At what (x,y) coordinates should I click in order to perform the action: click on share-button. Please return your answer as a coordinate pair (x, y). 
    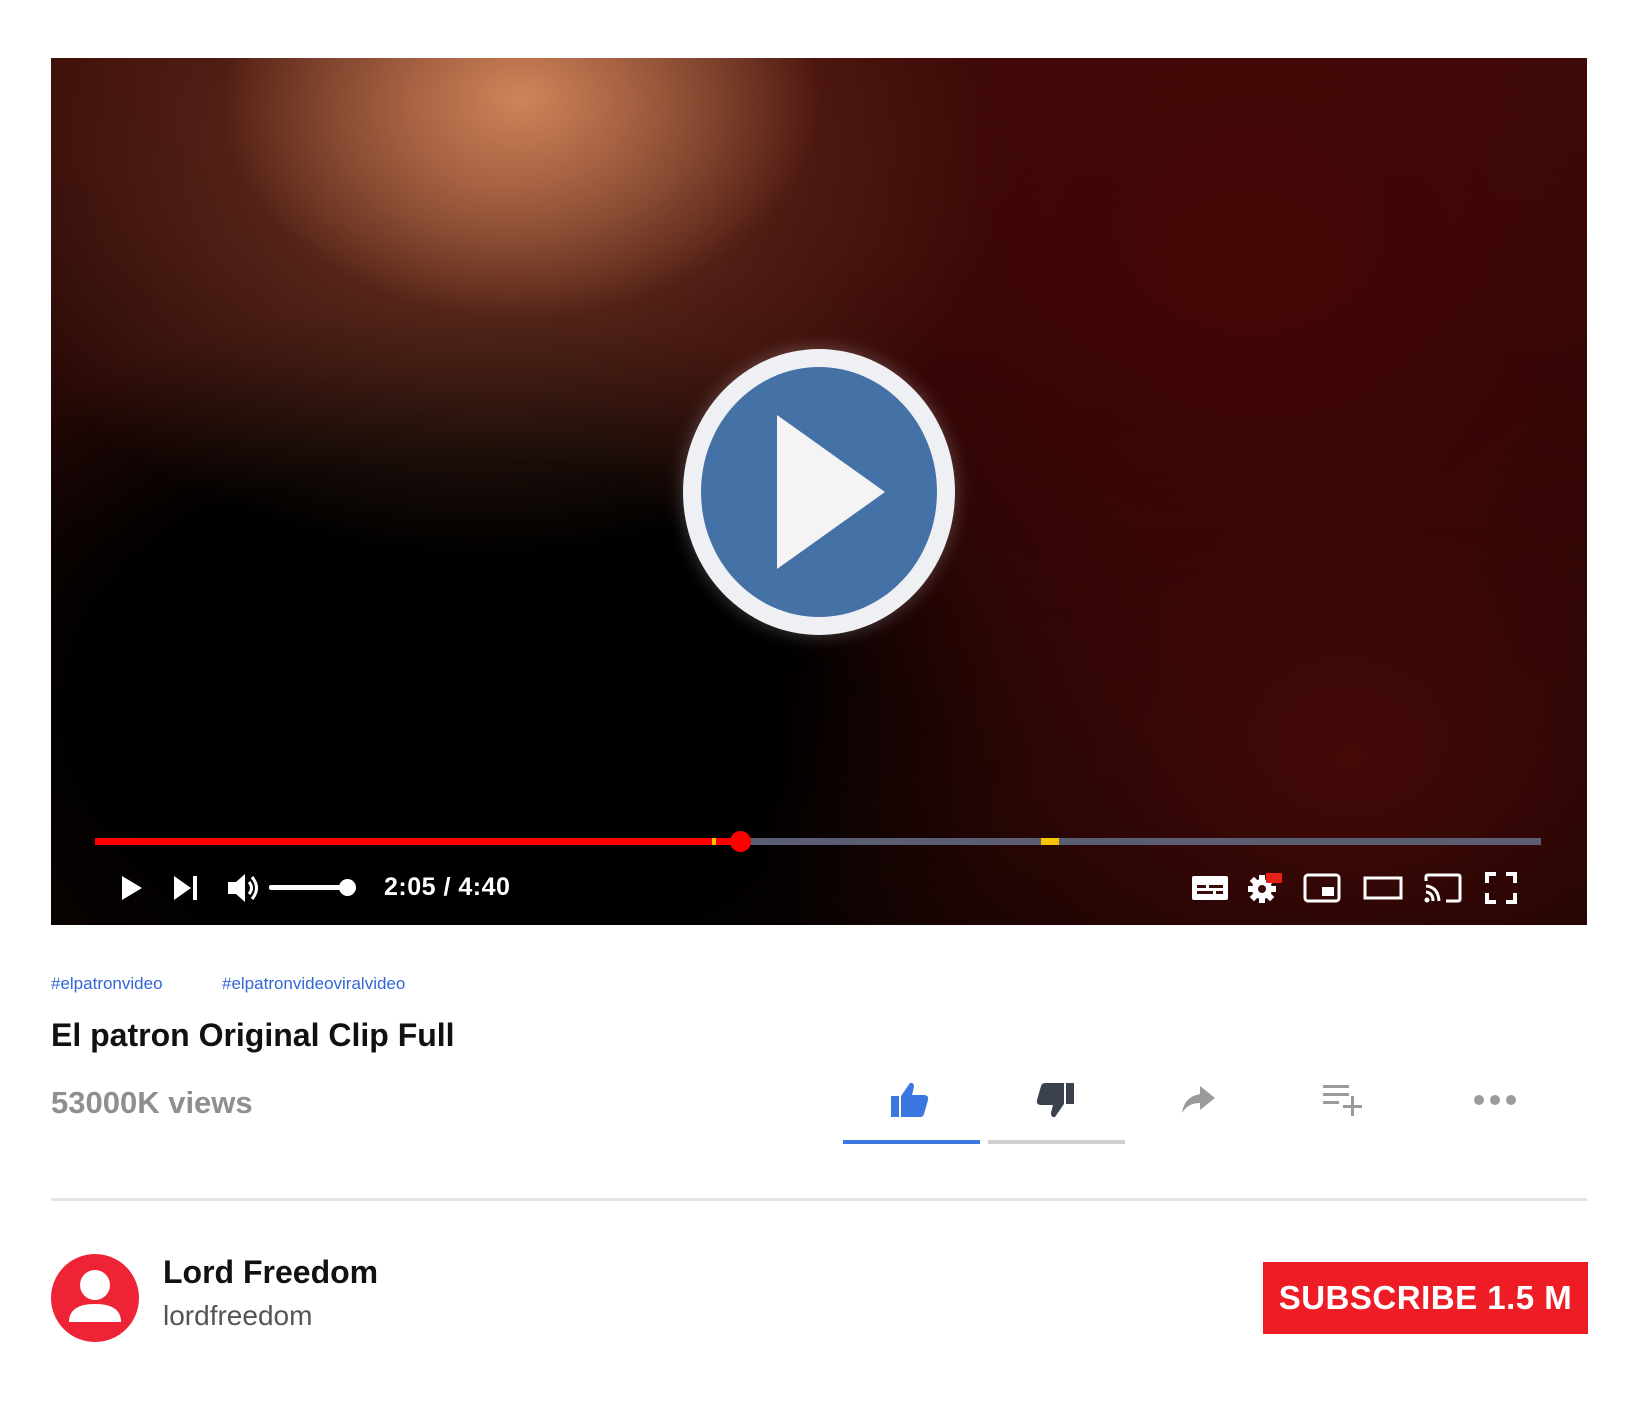
    Looking at the image, I should click on (1198, 1100).